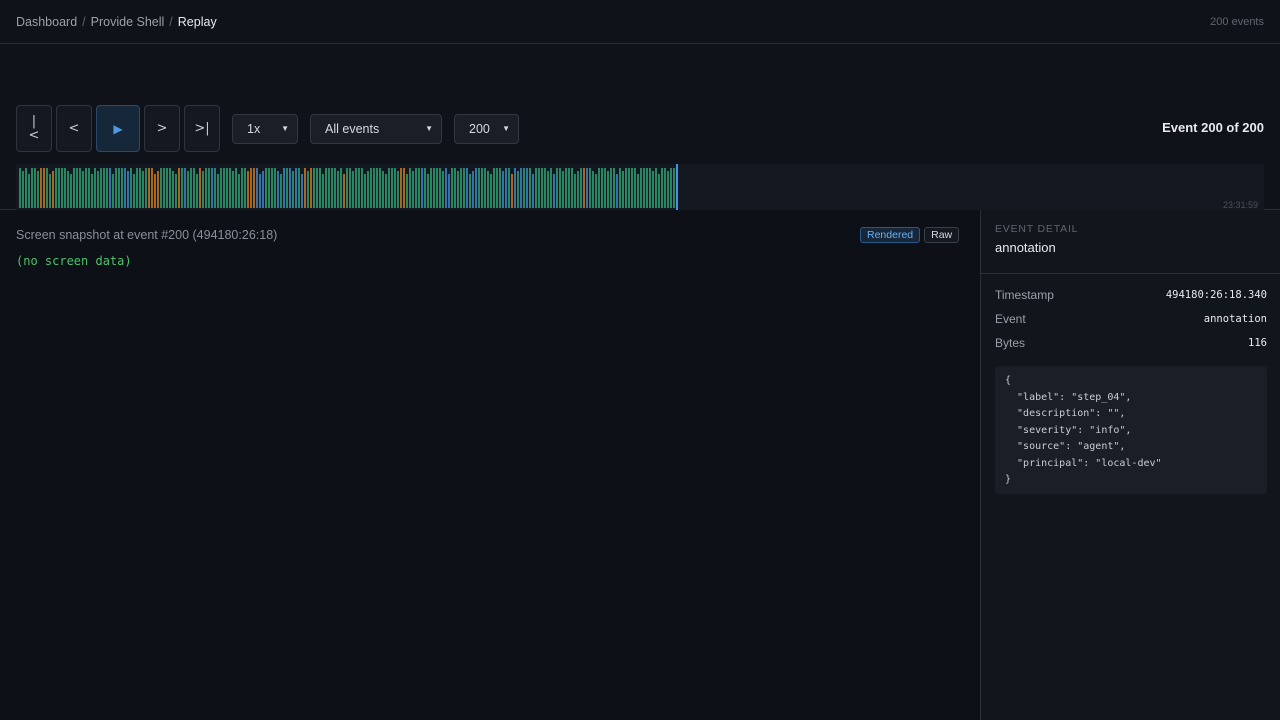 This screenshot has width=1280, height=720. Describe the element at coordinates (1010, 319) in the screenshot. I see `detail-key: Event` at that location.